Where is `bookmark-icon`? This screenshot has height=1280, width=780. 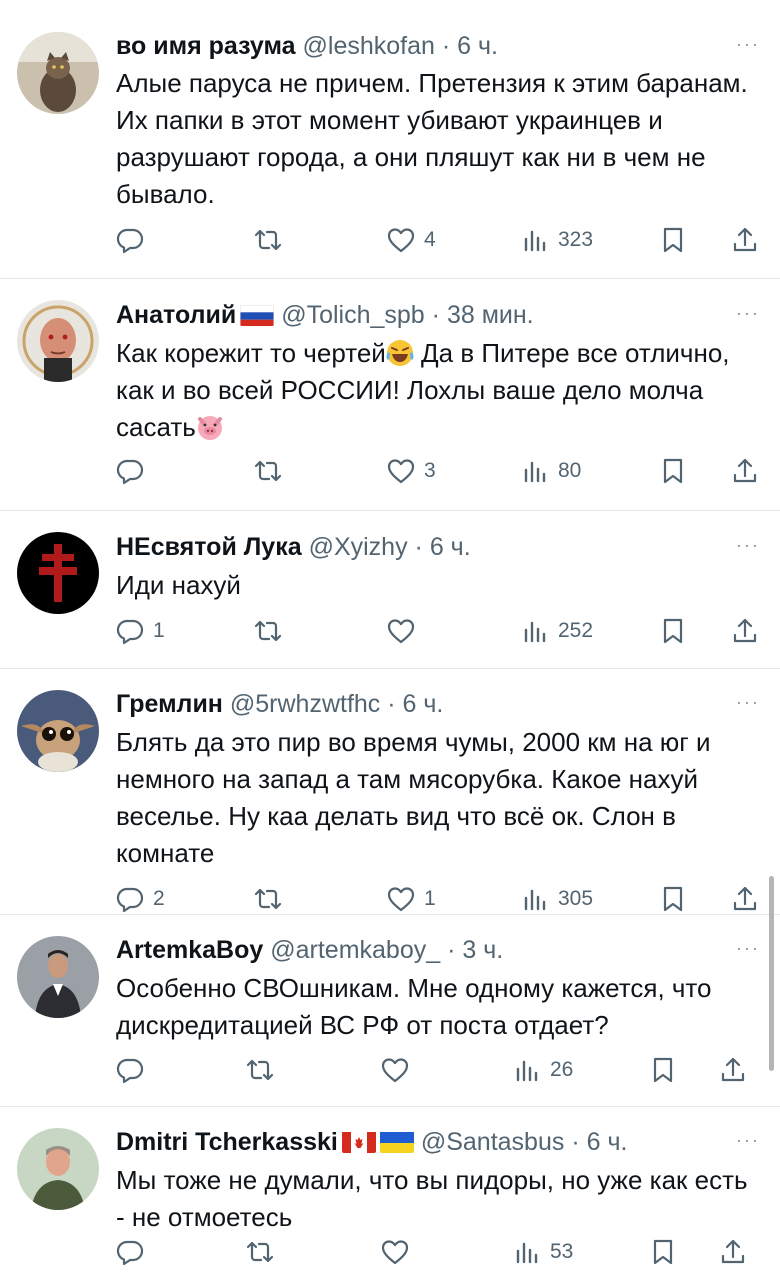
bookmark-icon is located at coordinates (663, 1252).